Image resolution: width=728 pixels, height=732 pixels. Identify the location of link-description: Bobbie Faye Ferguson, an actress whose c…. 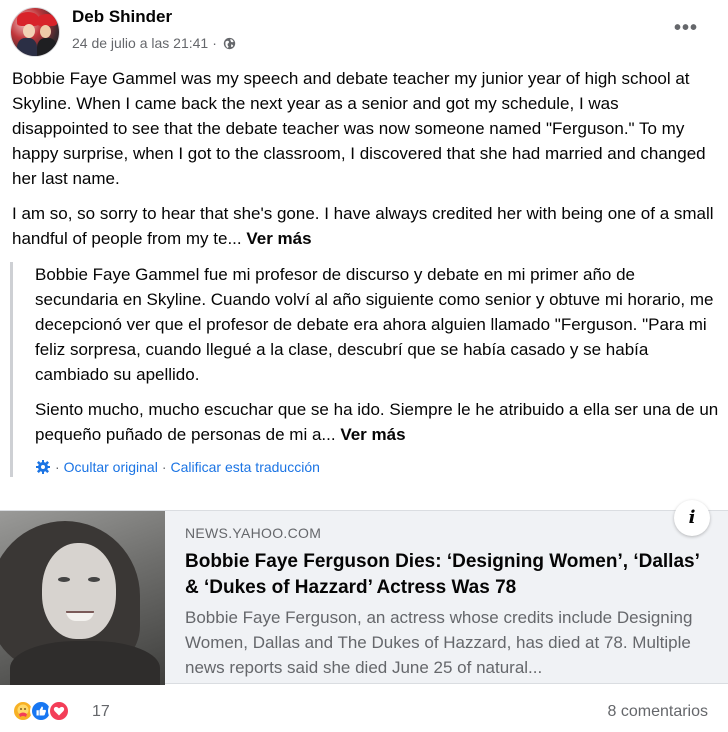
(439, 642).